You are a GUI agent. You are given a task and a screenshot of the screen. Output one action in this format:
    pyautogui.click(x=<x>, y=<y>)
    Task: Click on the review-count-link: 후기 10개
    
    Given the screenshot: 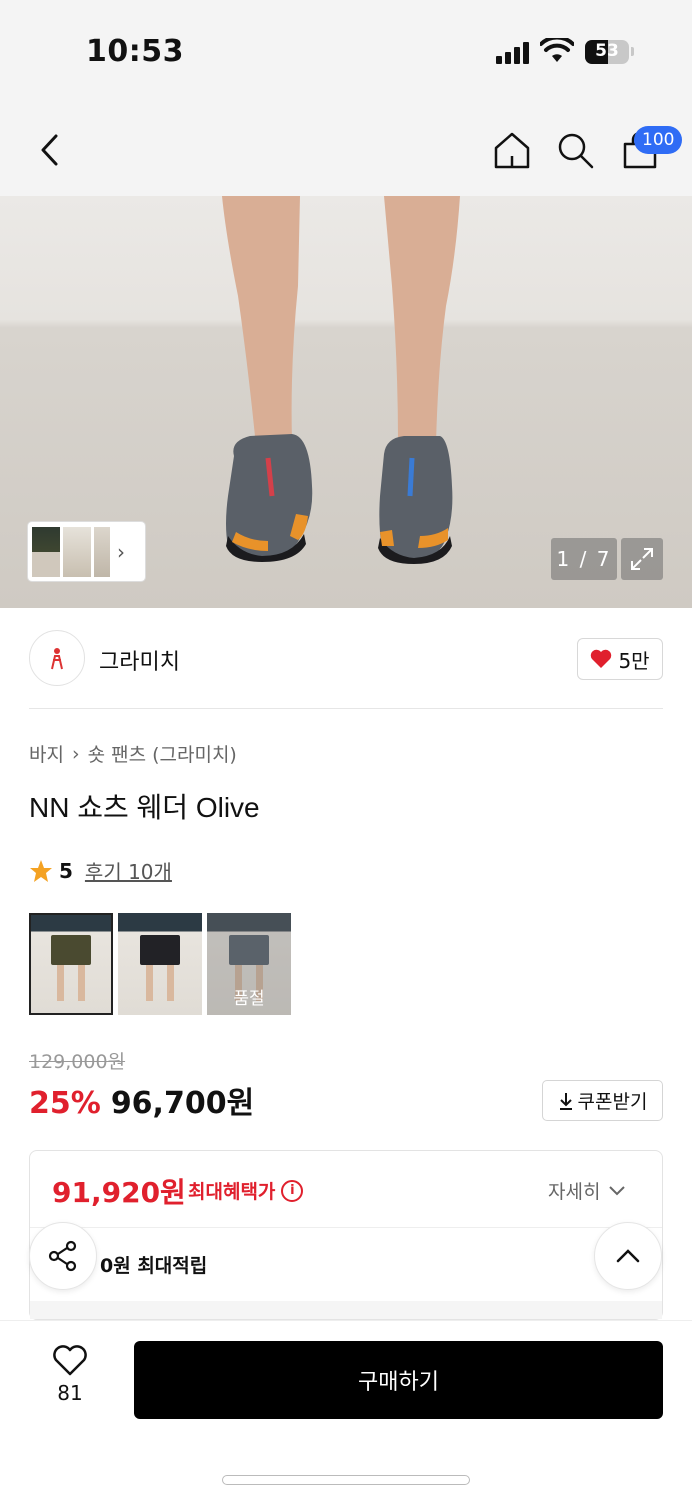 What is the action you would take?
    pyautogui.click(x=128, y=870)
    